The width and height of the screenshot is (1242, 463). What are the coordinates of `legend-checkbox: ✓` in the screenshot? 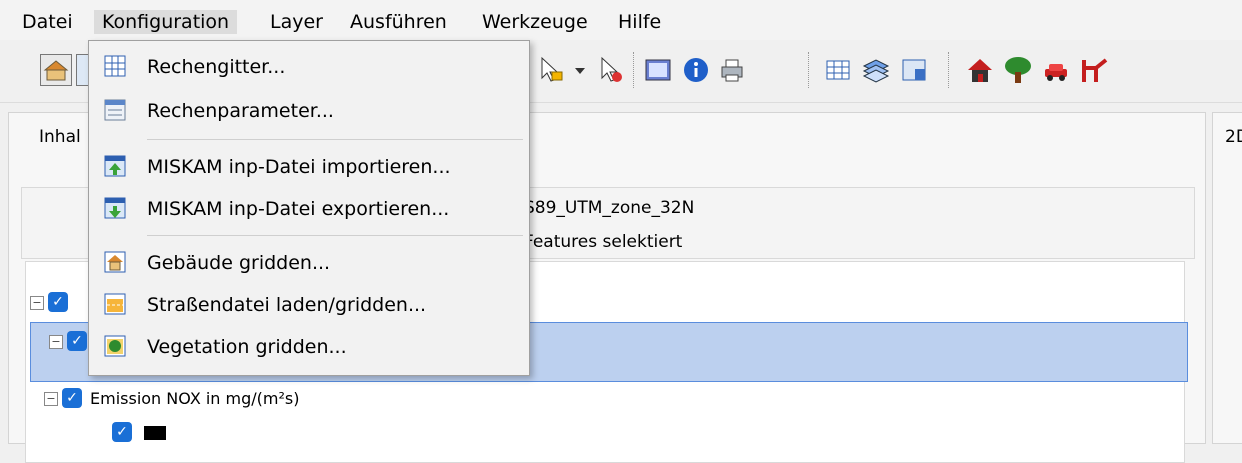 It's located at (122, 432).